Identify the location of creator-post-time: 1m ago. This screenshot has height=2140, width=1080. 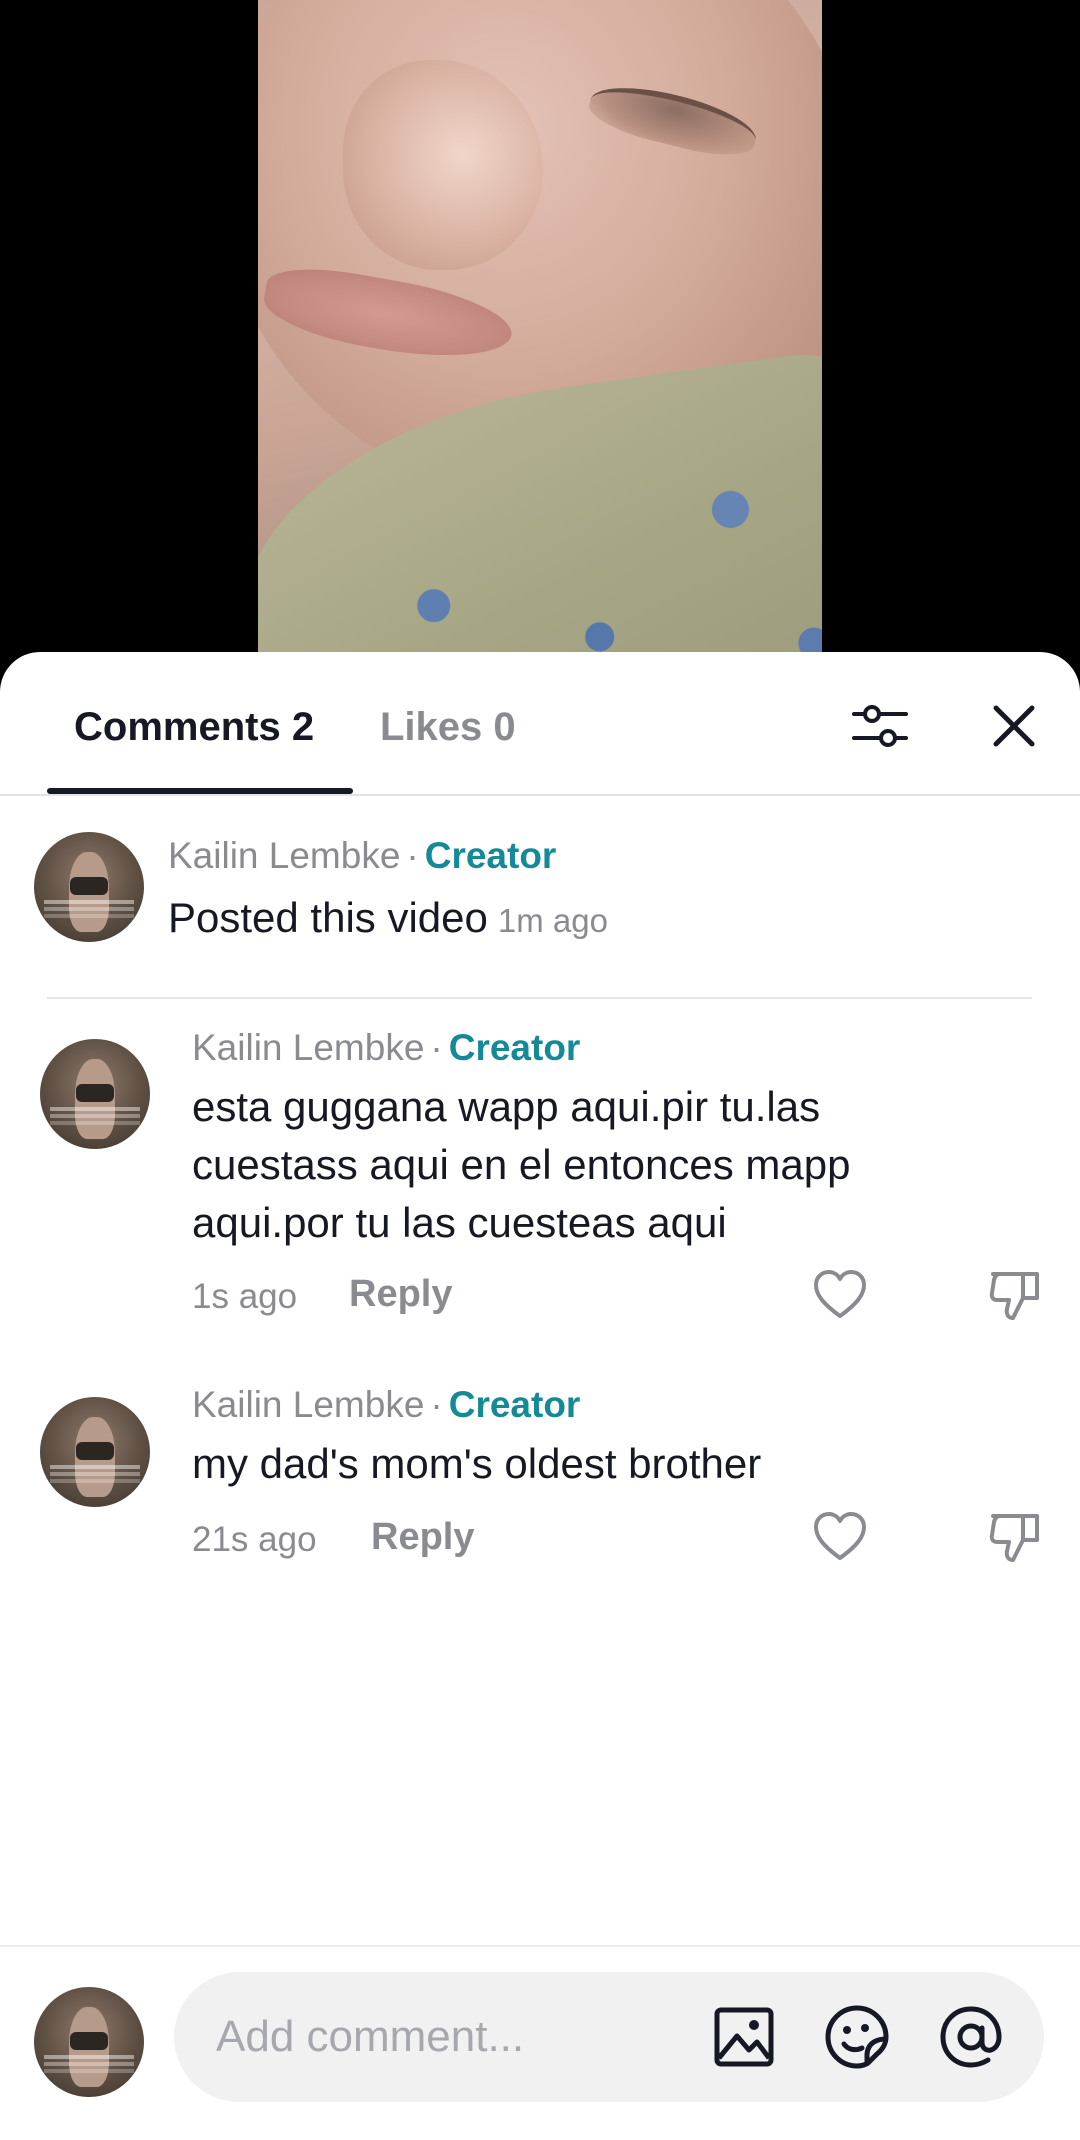
(552, 920).